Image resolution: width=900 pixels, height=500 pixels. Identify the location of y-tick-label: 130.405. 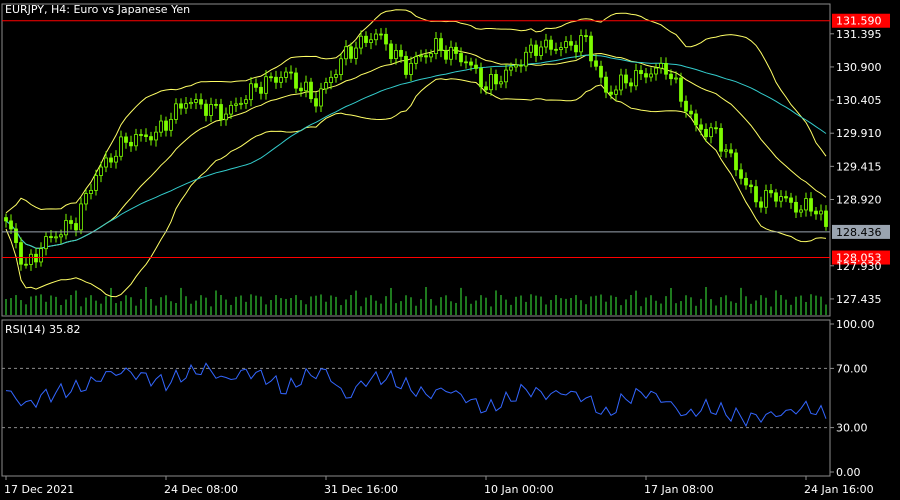
(859, 100).